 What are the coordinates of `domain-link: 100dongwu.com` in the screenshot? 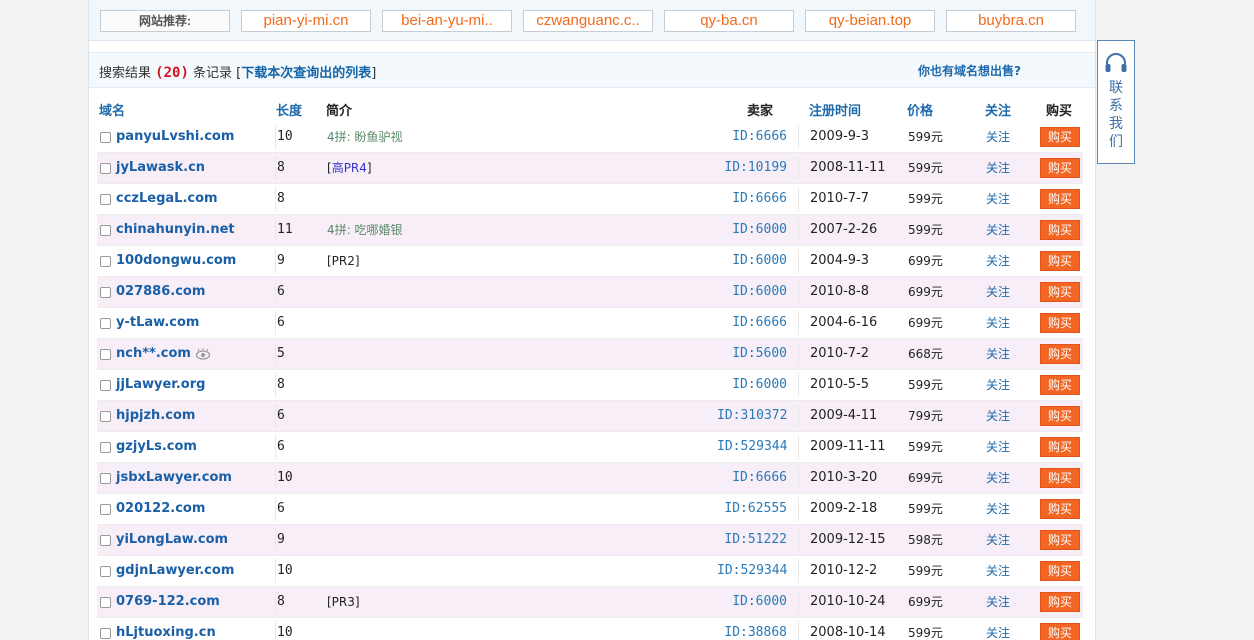 It's located at (176, 261).